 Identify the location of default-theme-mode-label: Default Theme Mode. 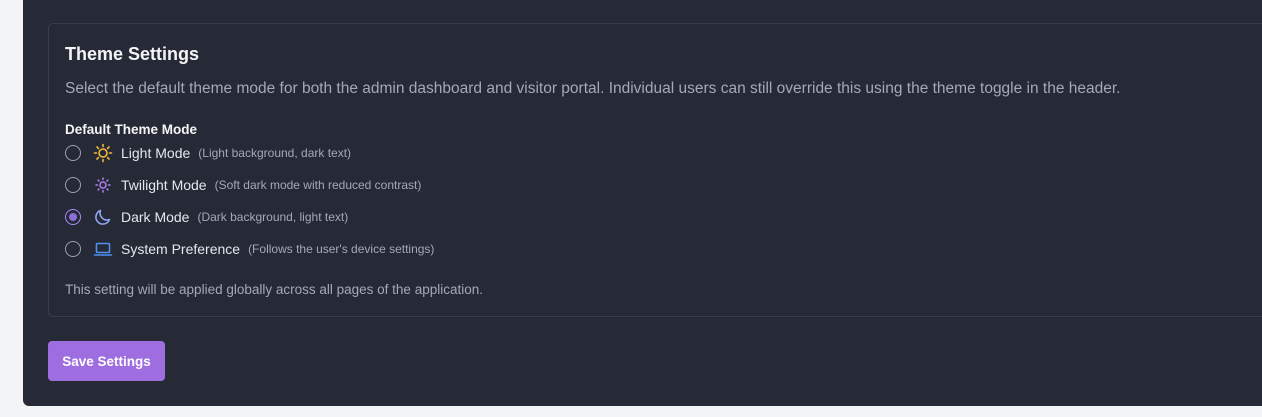
(131, 129).